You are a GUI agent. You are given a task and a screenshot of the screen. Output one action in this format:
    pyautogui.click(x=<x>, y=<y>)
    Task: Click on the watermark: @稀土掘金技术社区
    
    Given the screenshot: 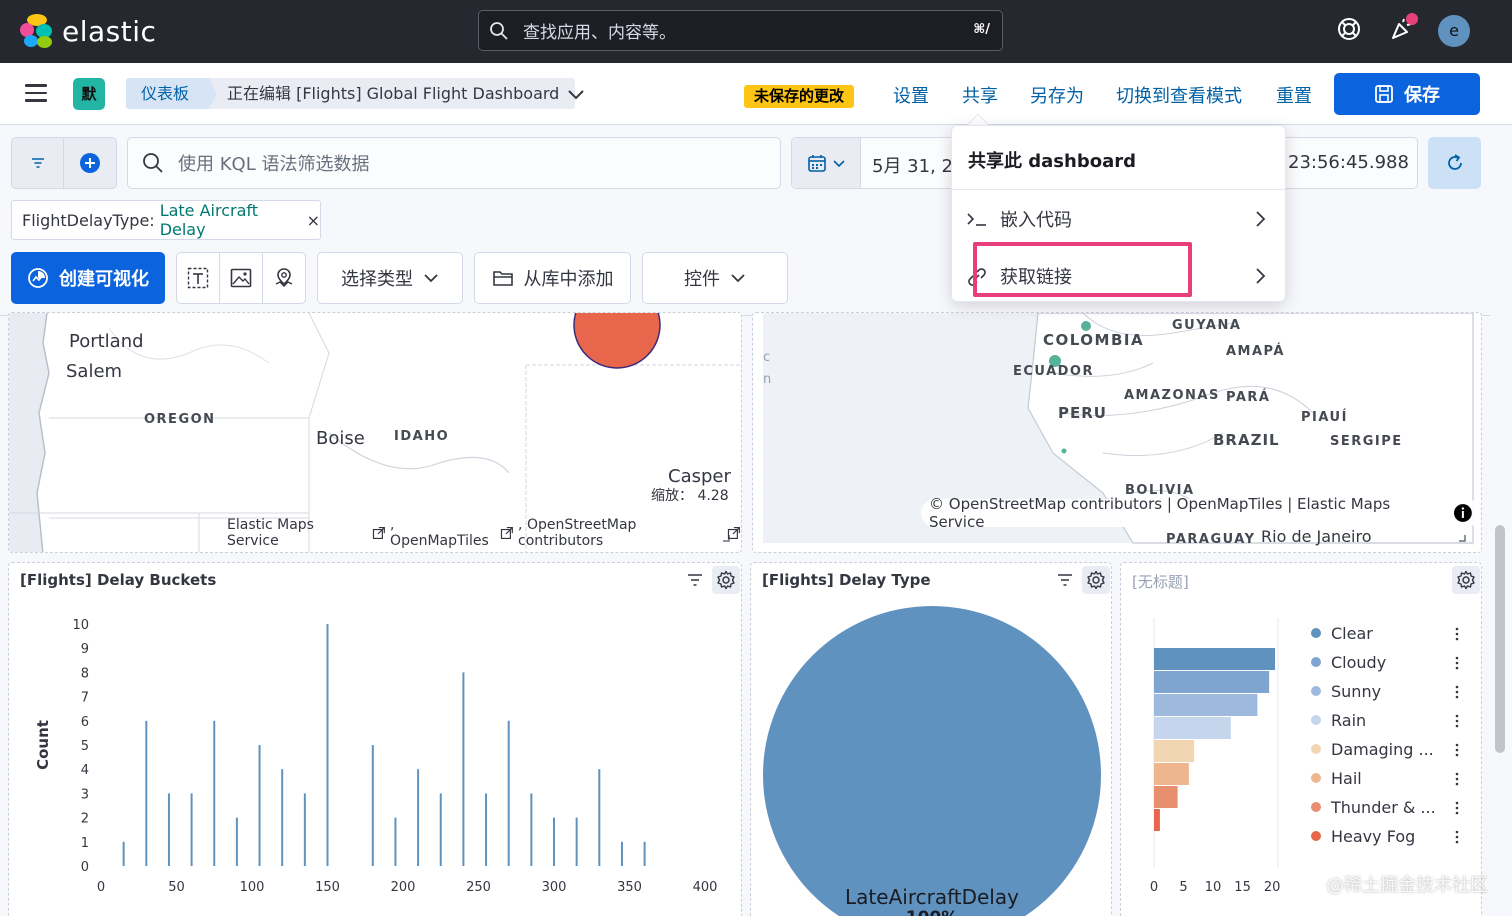 What is the action you would take?
    pyautogui.click(x=1407, y=885)
    